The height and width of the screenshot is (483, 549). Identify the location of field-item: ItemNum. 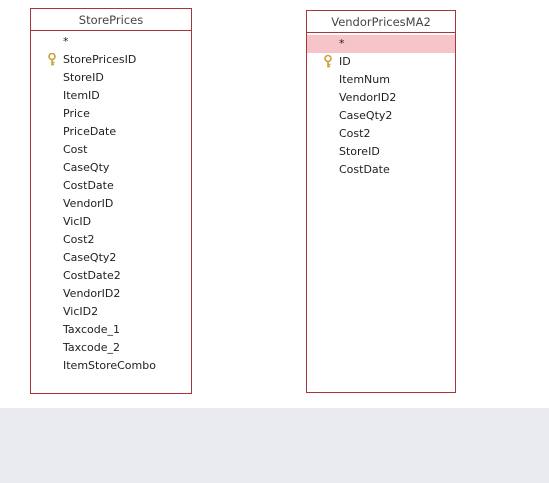
(381, 80).